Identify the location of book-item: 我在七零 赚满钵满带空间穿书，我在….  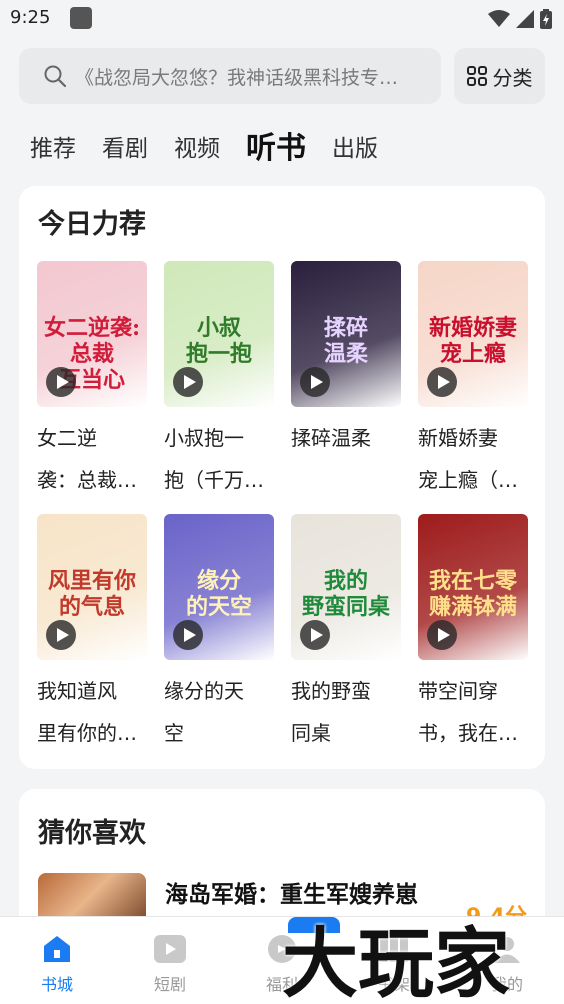
(473, 634).